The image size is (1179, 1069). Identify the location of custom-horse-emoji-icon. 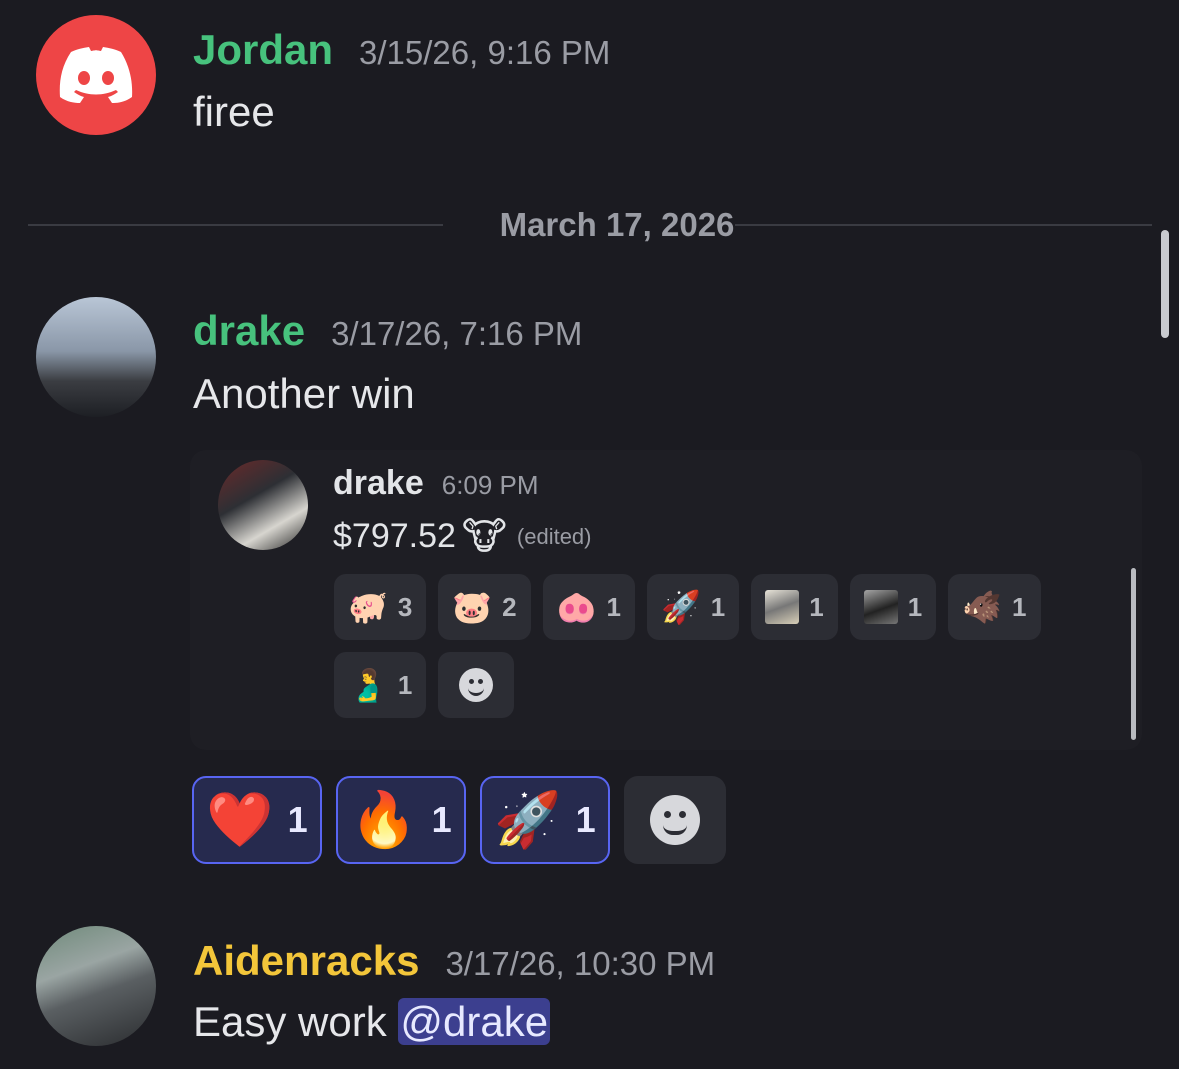
(880, 607).